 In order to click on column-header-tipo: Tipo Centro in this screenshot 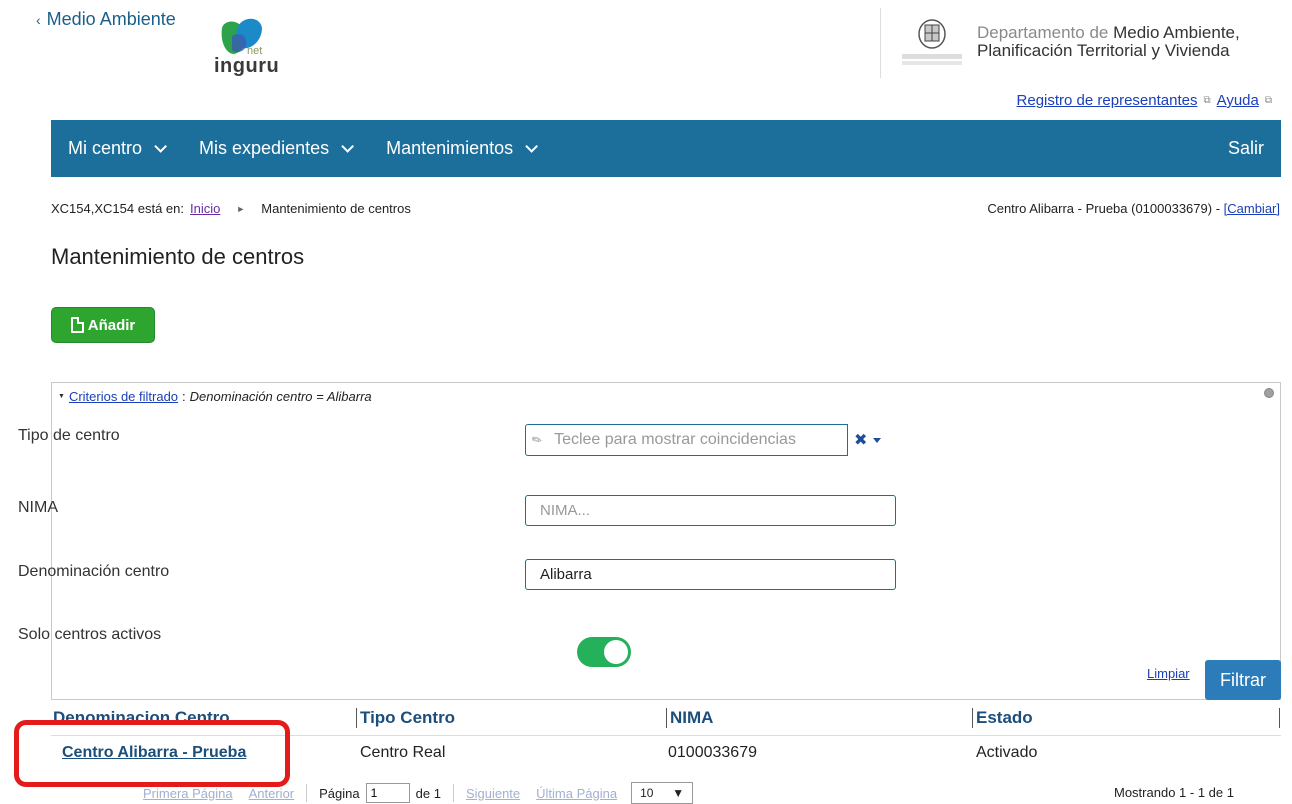, I will do `click(407, 718)`.